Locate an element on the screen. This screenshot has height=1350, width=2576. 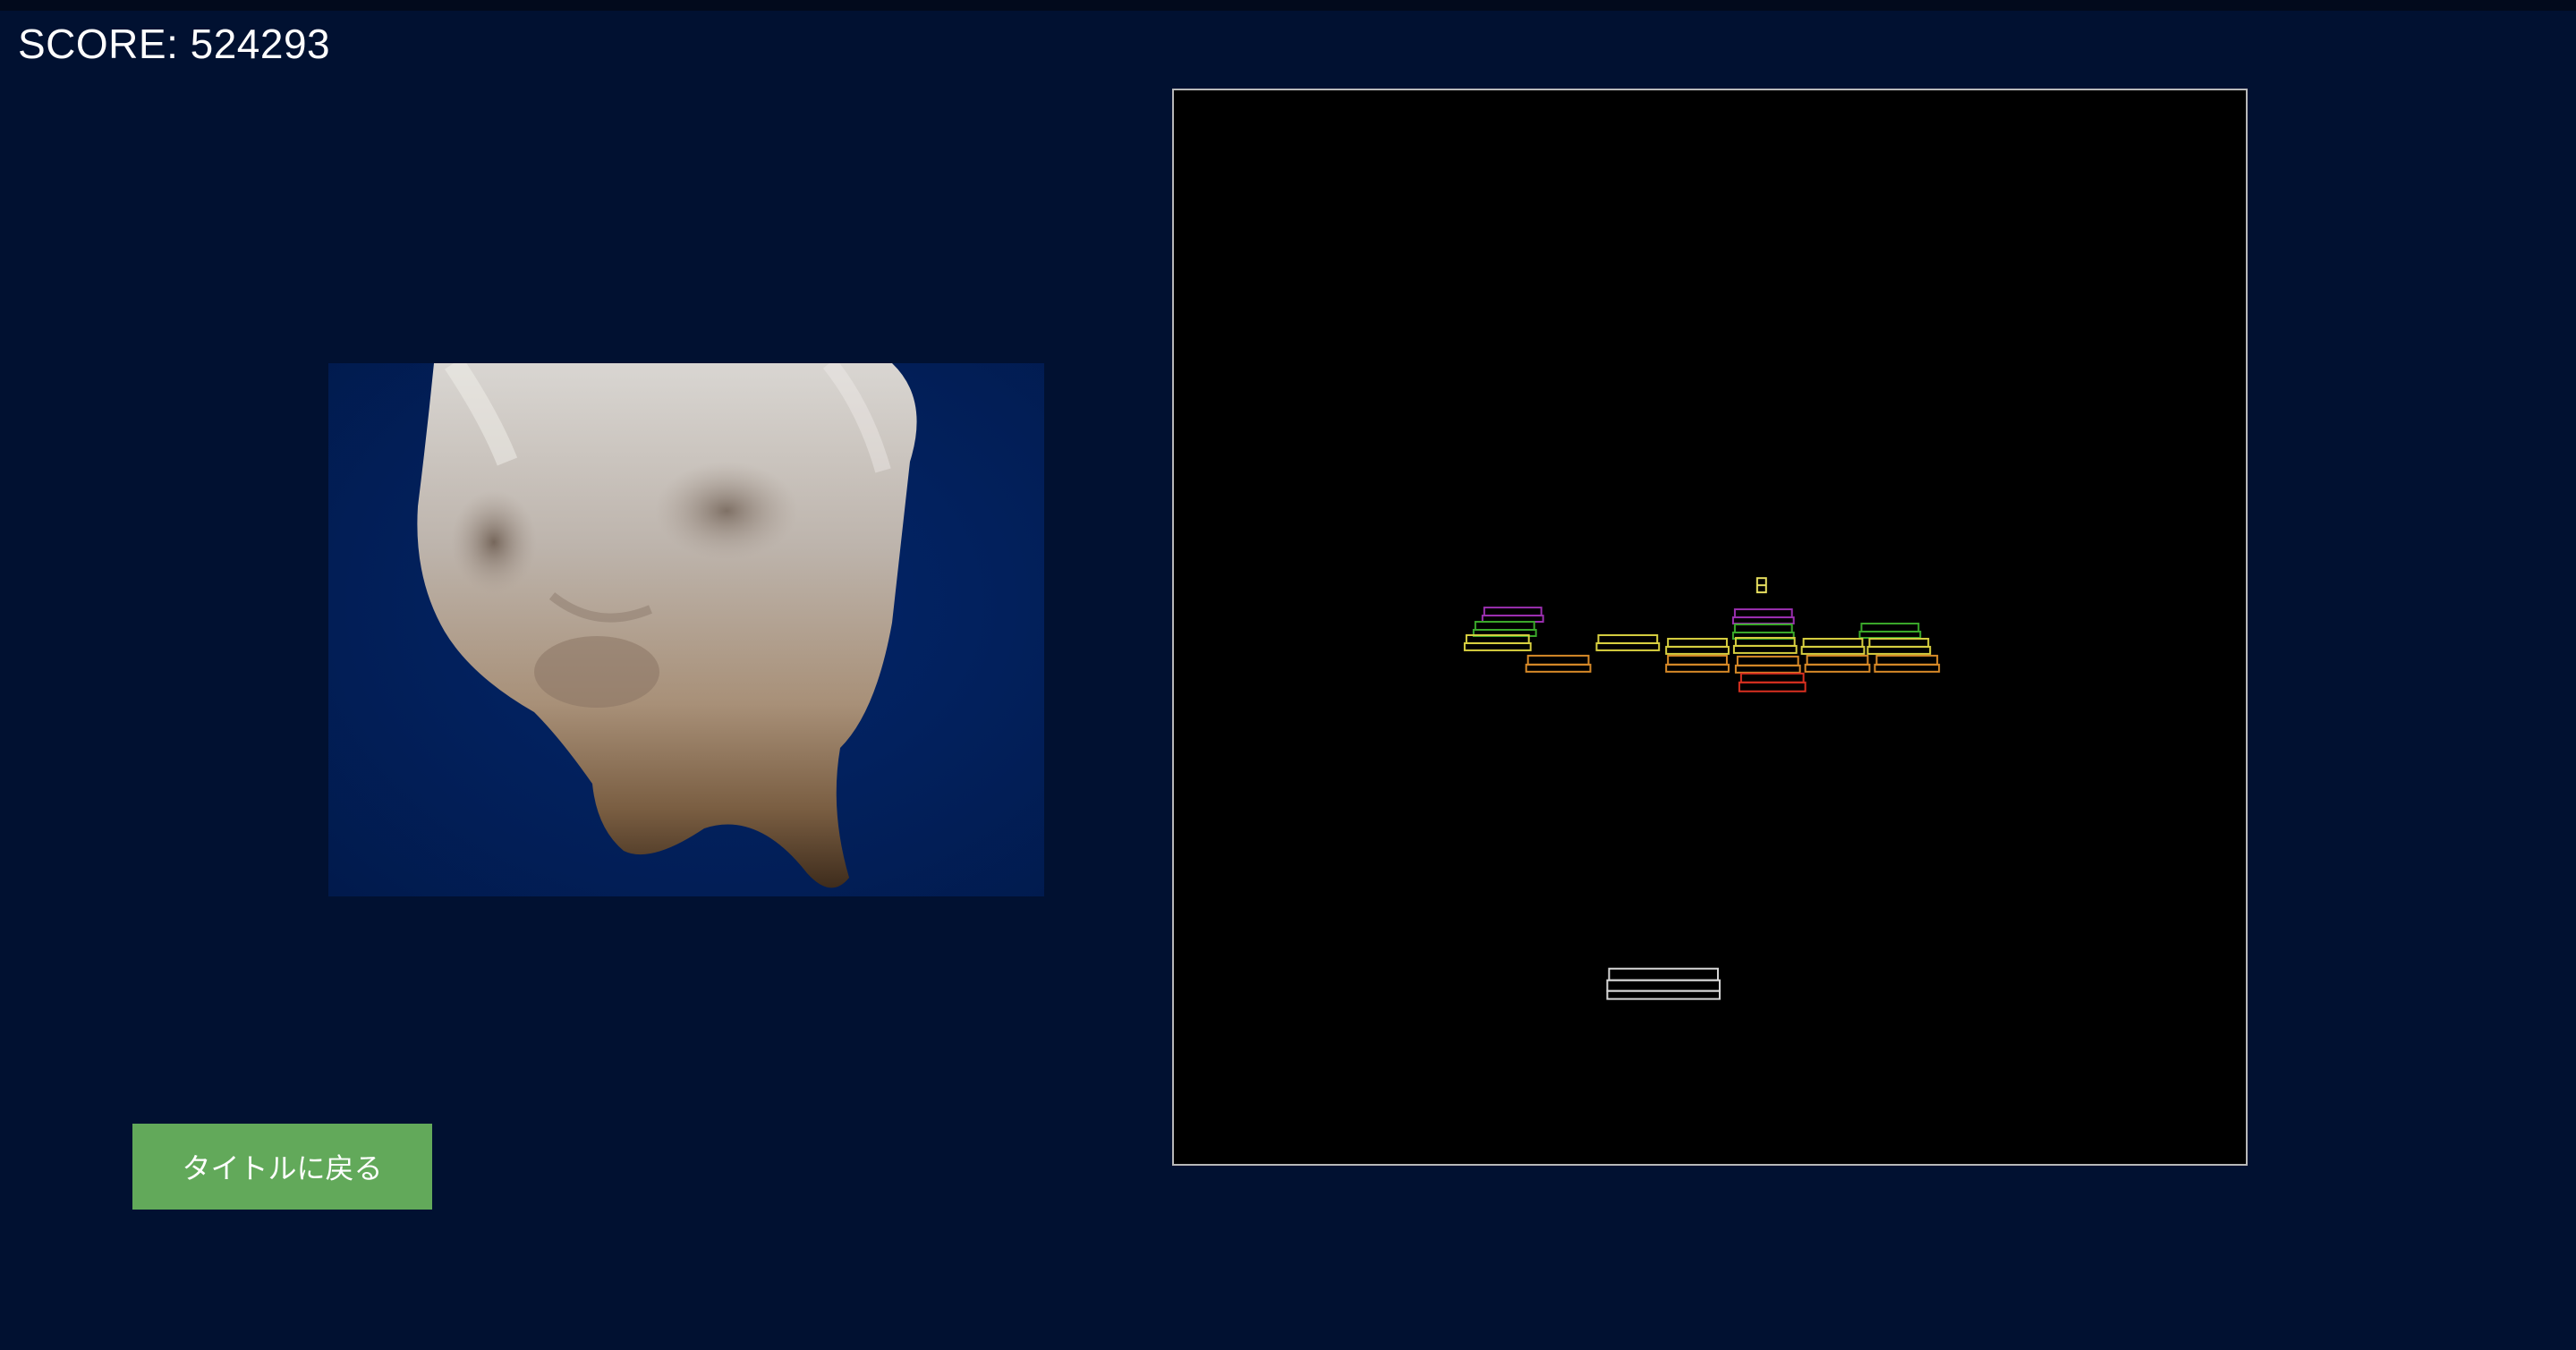
camera-feed is located at coordinates (686, 629).